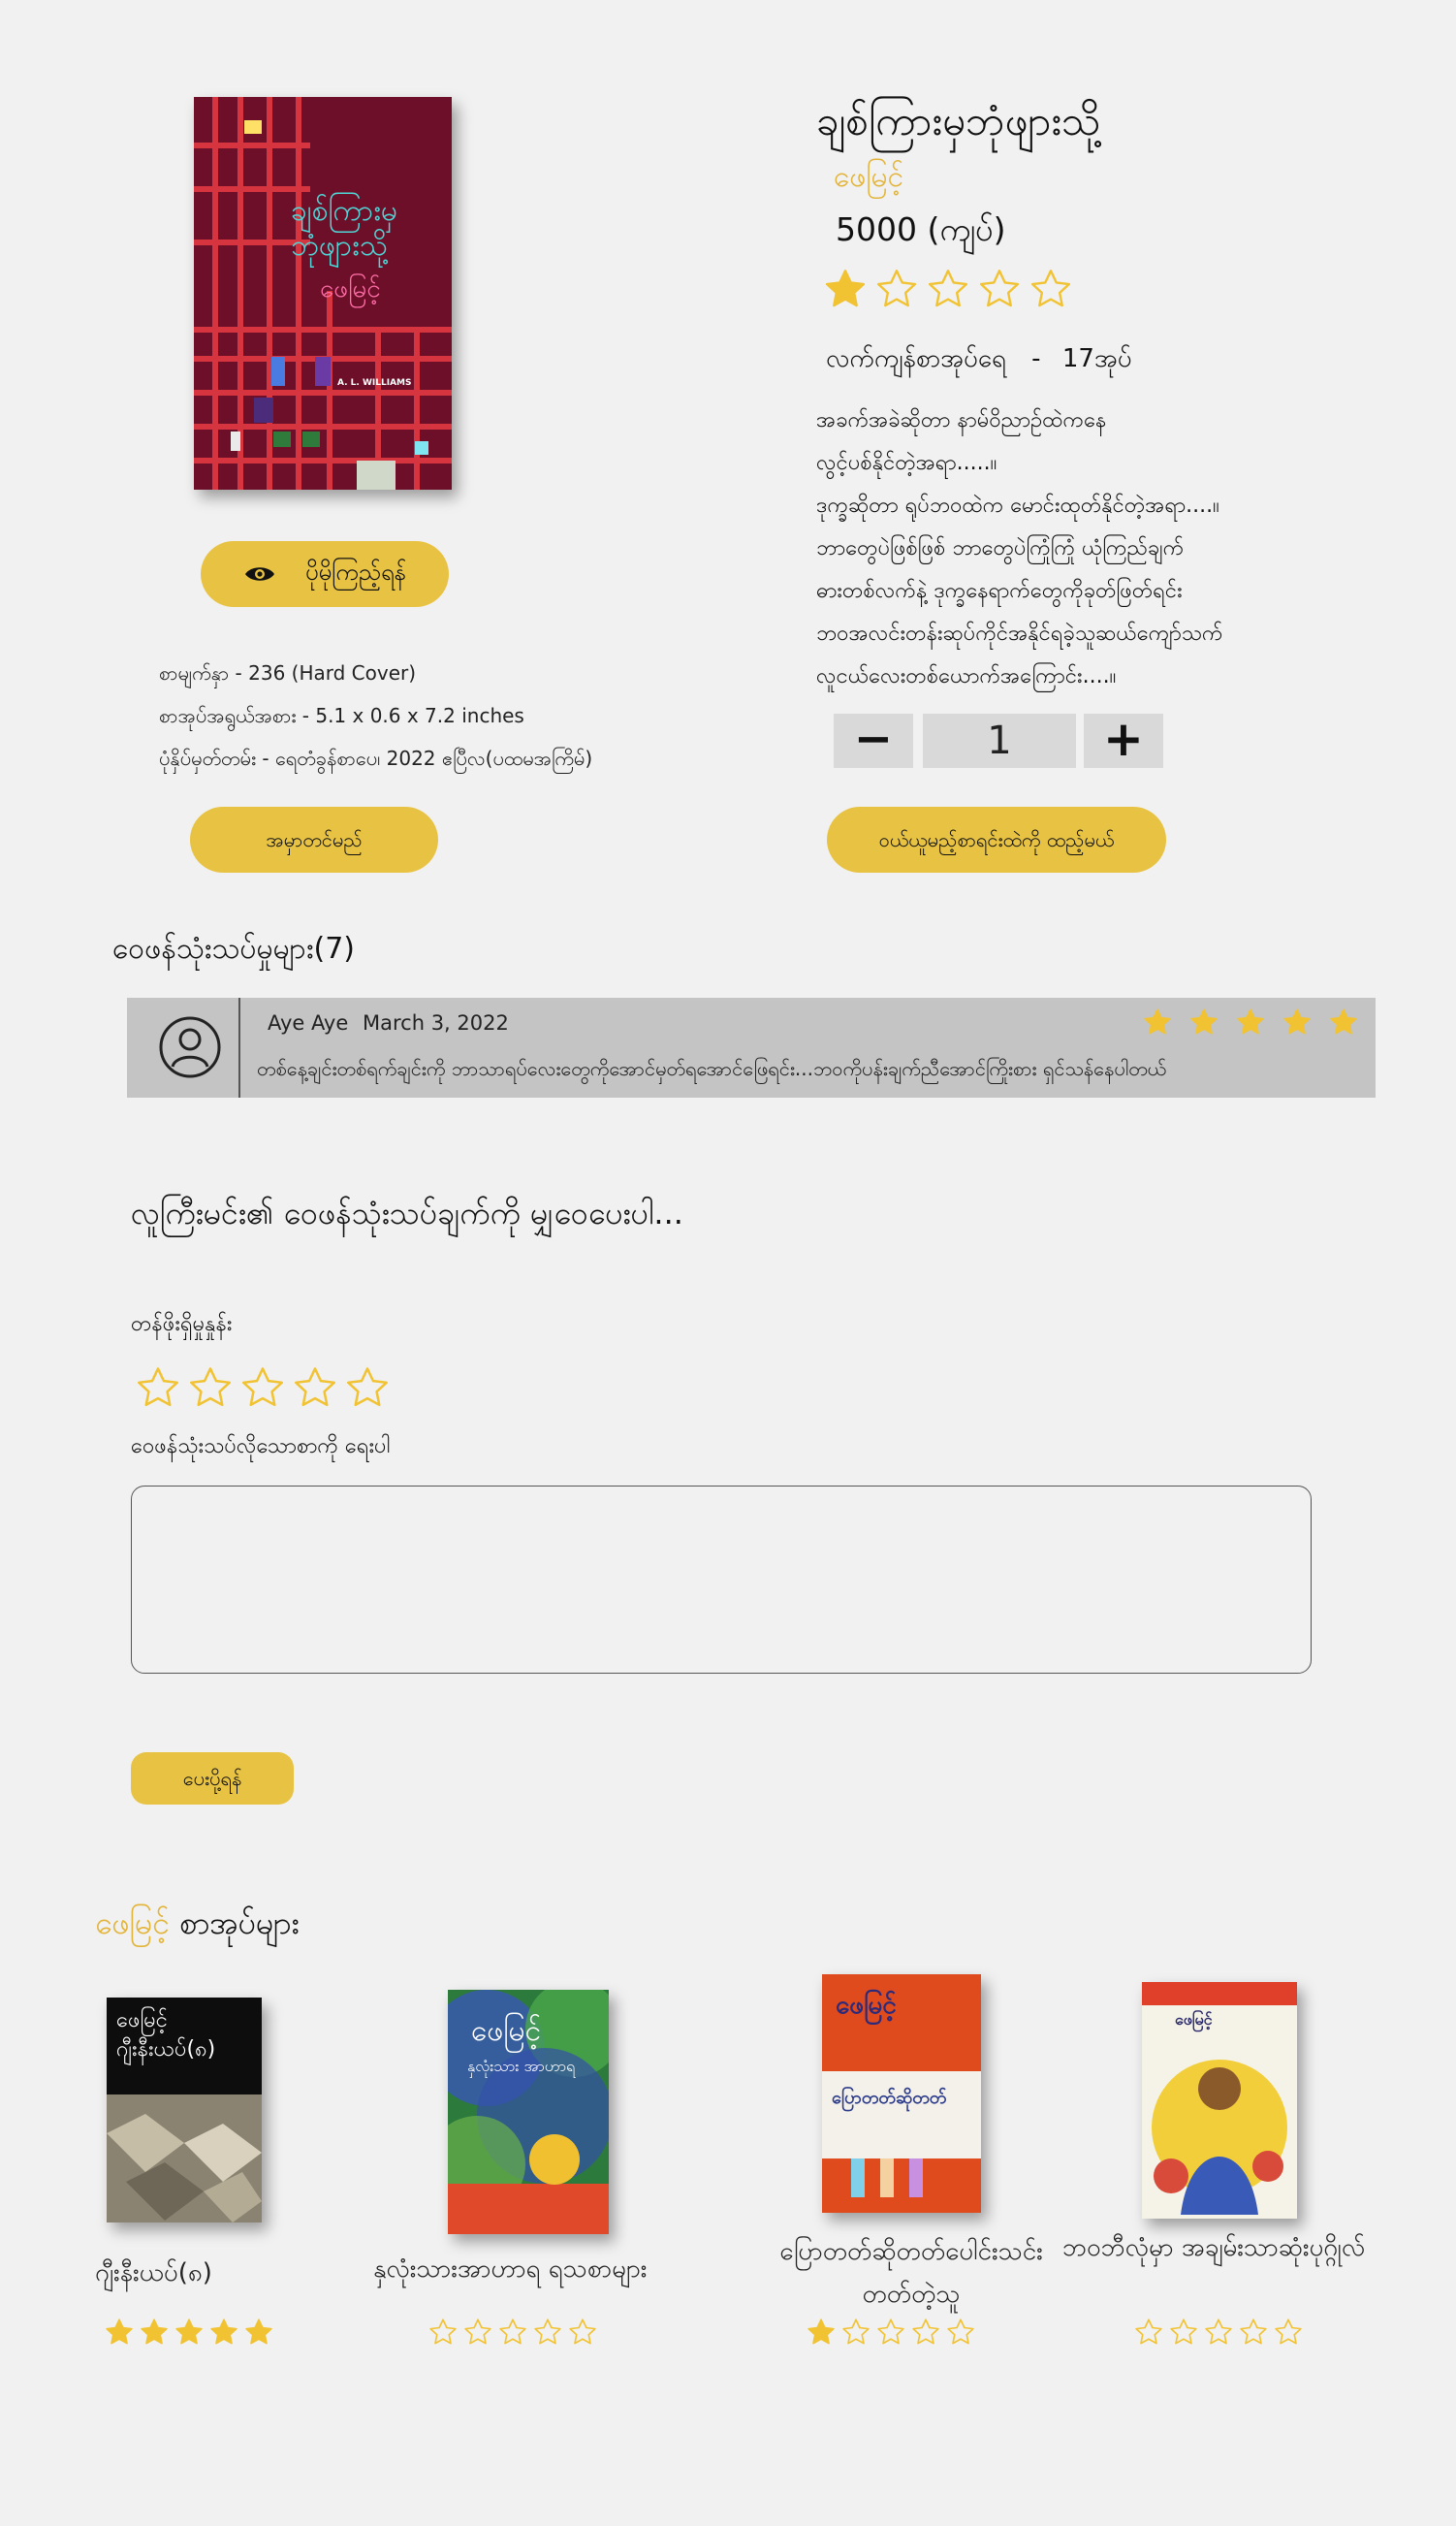 Image resolution: width=1456 pixels, height=2526 pixels. I want to click on book-card-title-text: ပြောတတ်ဆိုတတ်ပေါင်းသင်း တတ်တဲ့သူ, so click(911, 2273).